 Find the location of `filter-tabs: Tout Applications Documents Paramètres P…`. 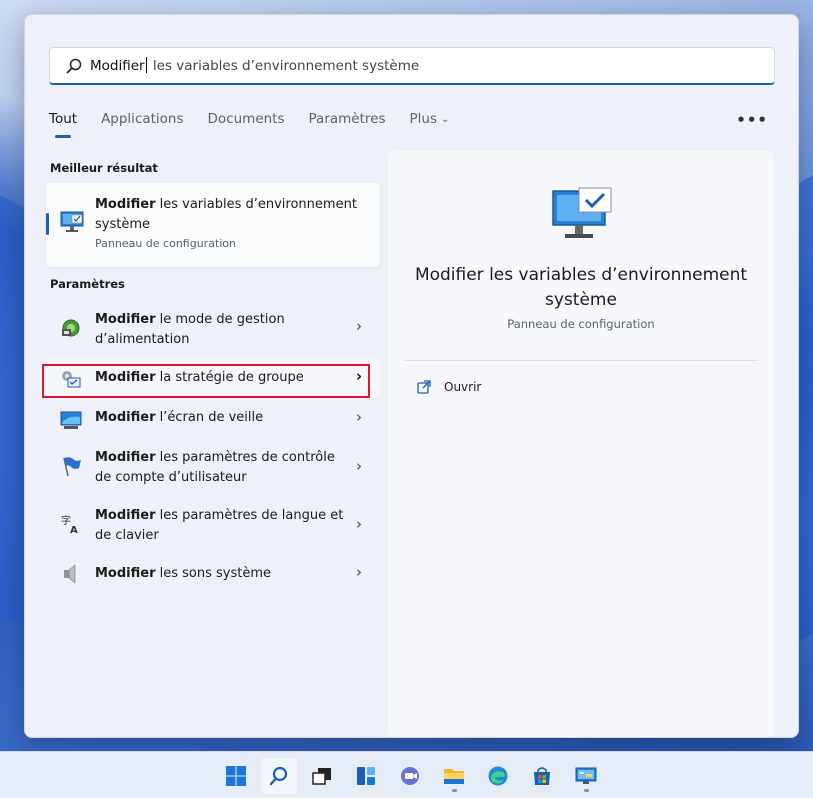

filter-tabs: Tout Applications Documents Paramètres P… is located at coordinates (249, 124).